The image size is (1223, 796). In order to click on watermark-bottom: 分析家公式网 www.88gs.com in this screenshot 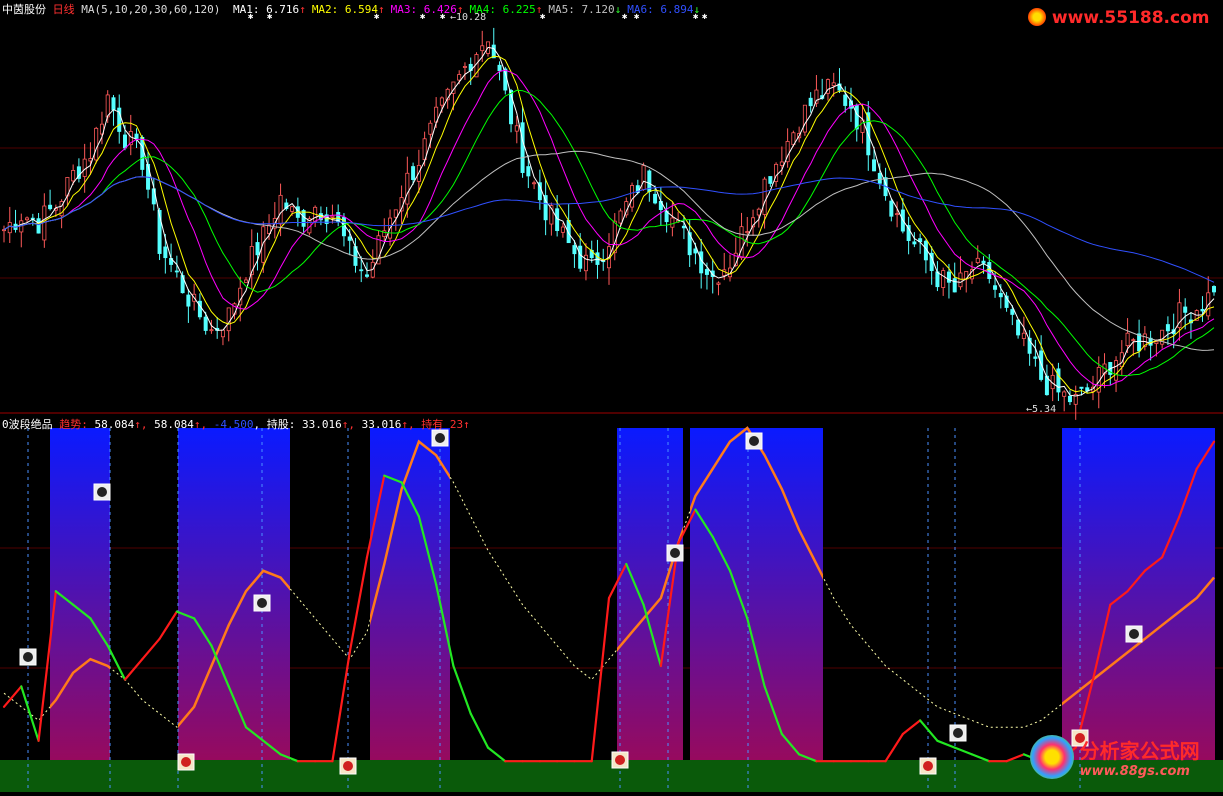, I will do `click(1115, 757)`.